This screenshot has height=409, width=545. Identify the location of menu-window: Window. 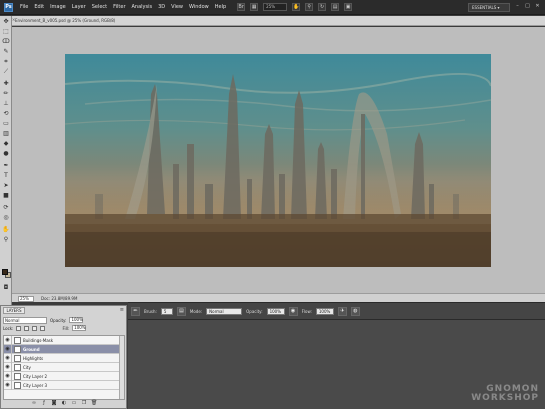
(199, 7).